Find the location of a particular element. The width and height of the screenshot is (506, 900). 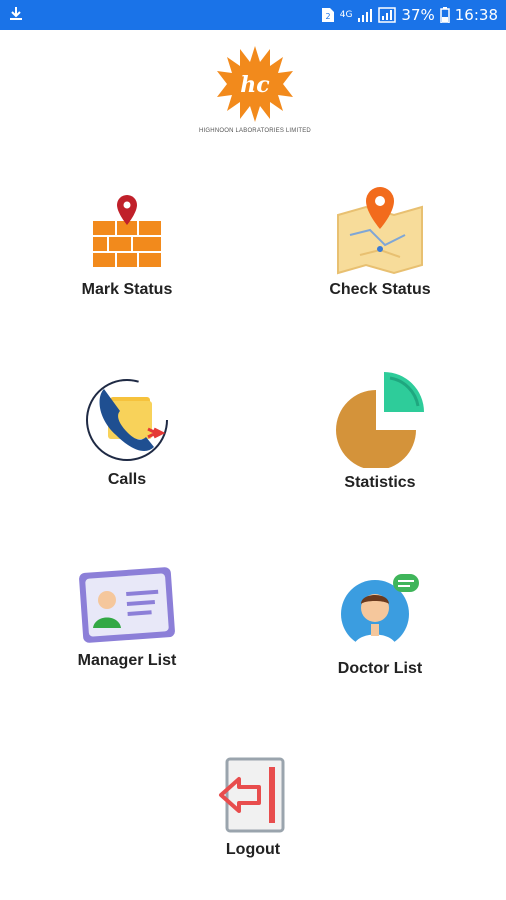

doctor-list-button: Doctor List is located at coordinates (380, 623).